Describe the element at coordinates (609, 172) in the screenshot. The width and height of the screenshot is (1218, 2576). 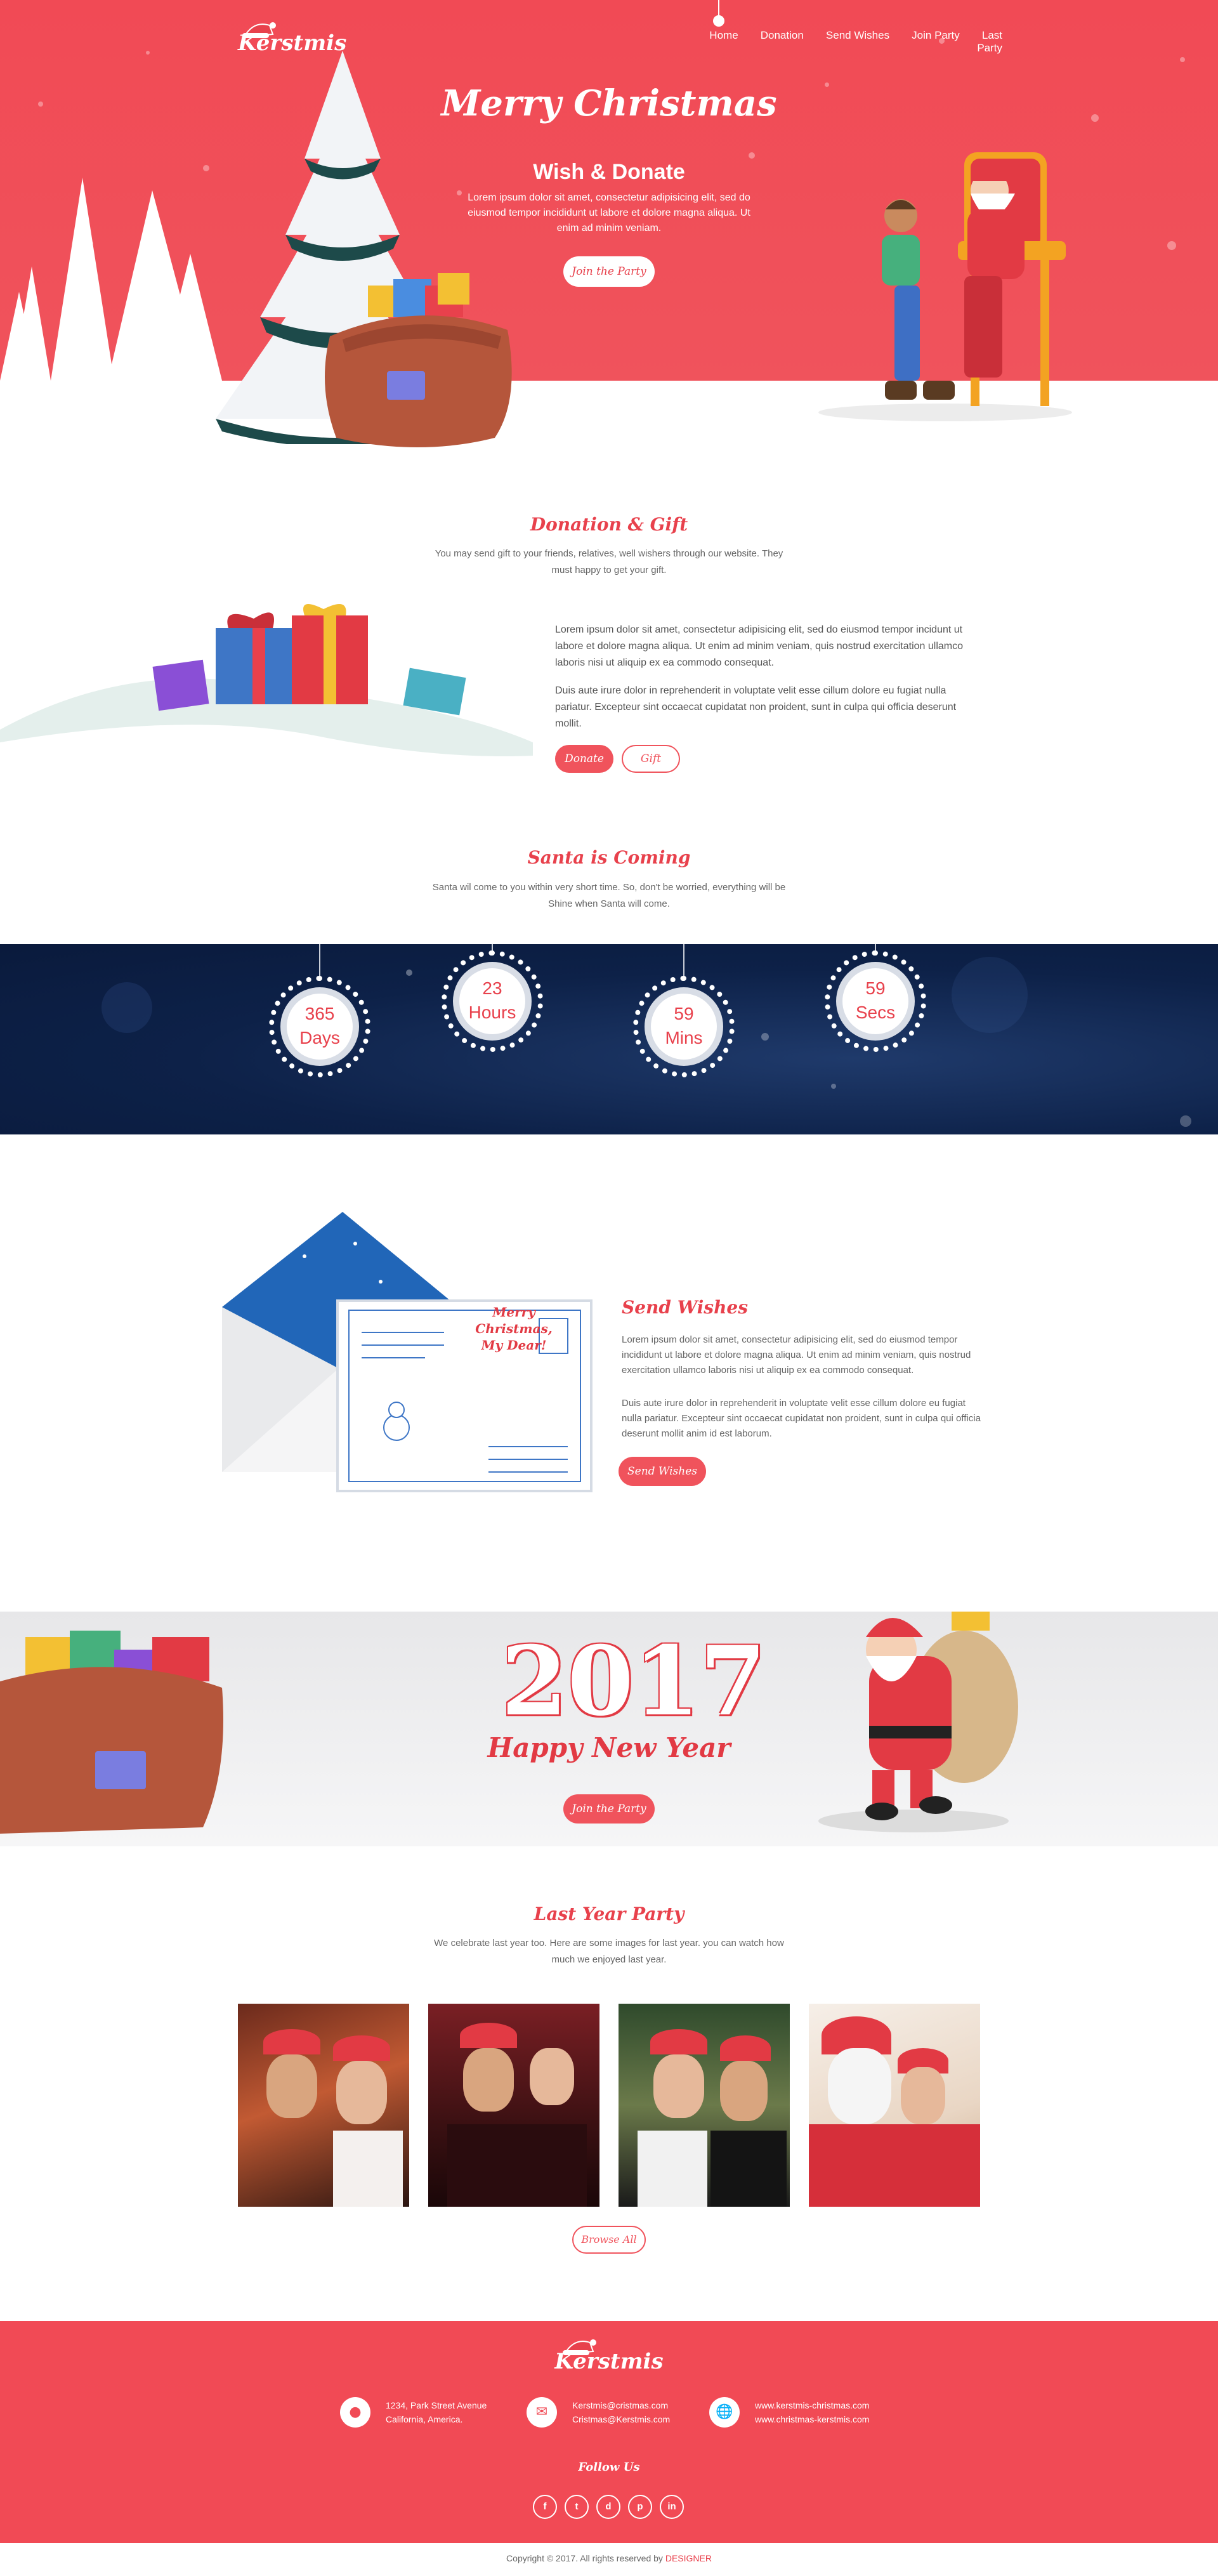
I see `hero-subtitle: Wish & Donate` at that location.